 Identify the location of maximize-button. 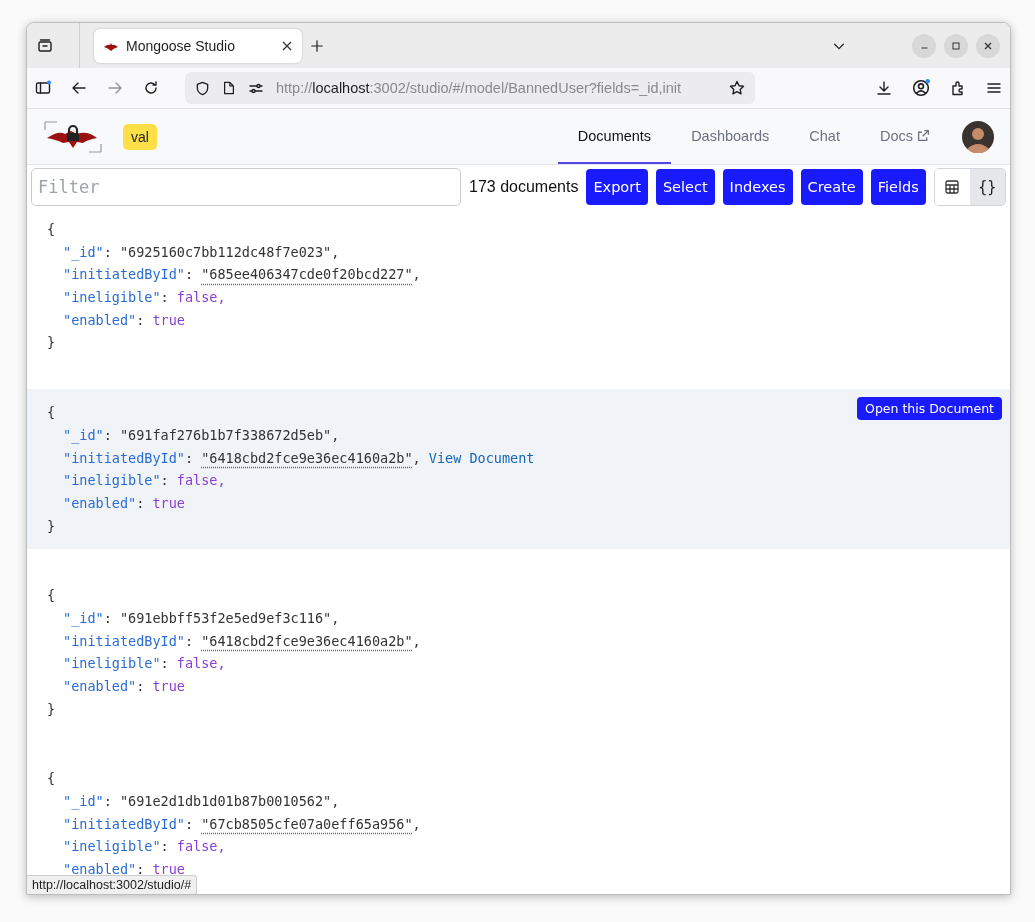
(956, 45).